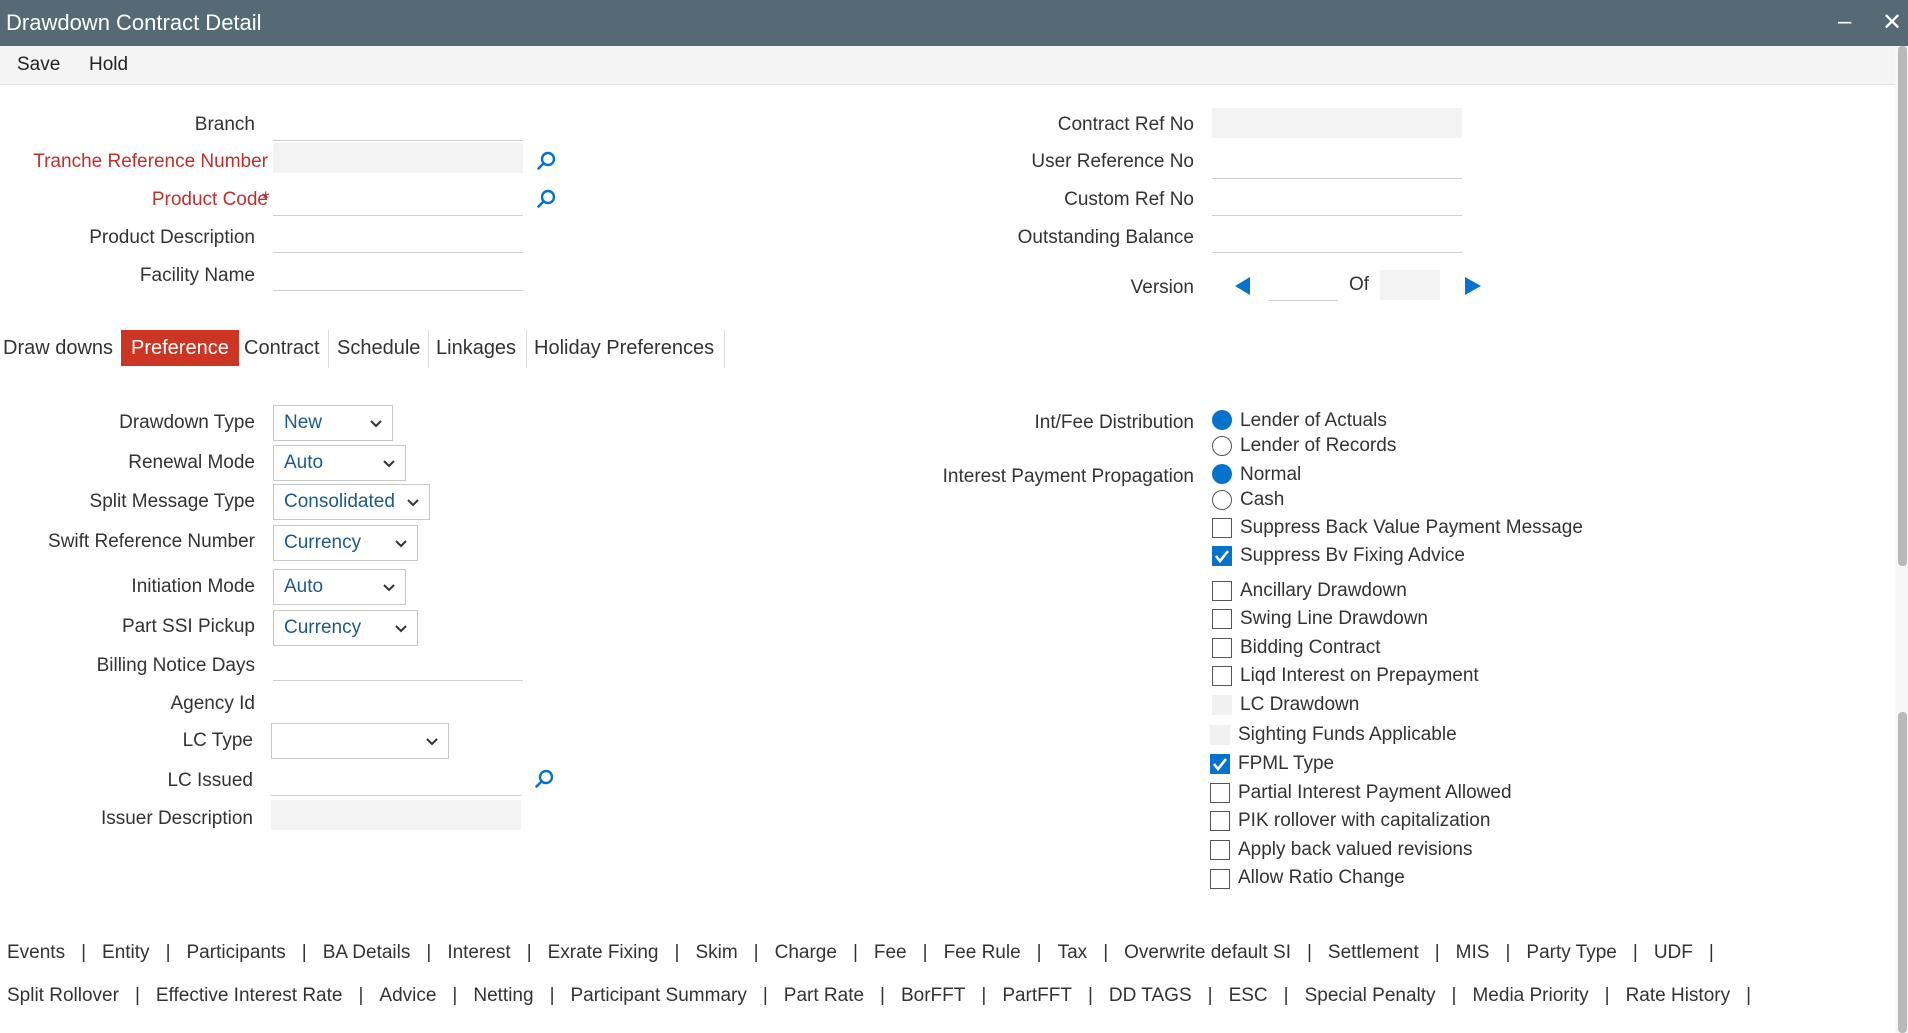  I want to click on tab-draw-downs: Draw downs, so click(58, 348).